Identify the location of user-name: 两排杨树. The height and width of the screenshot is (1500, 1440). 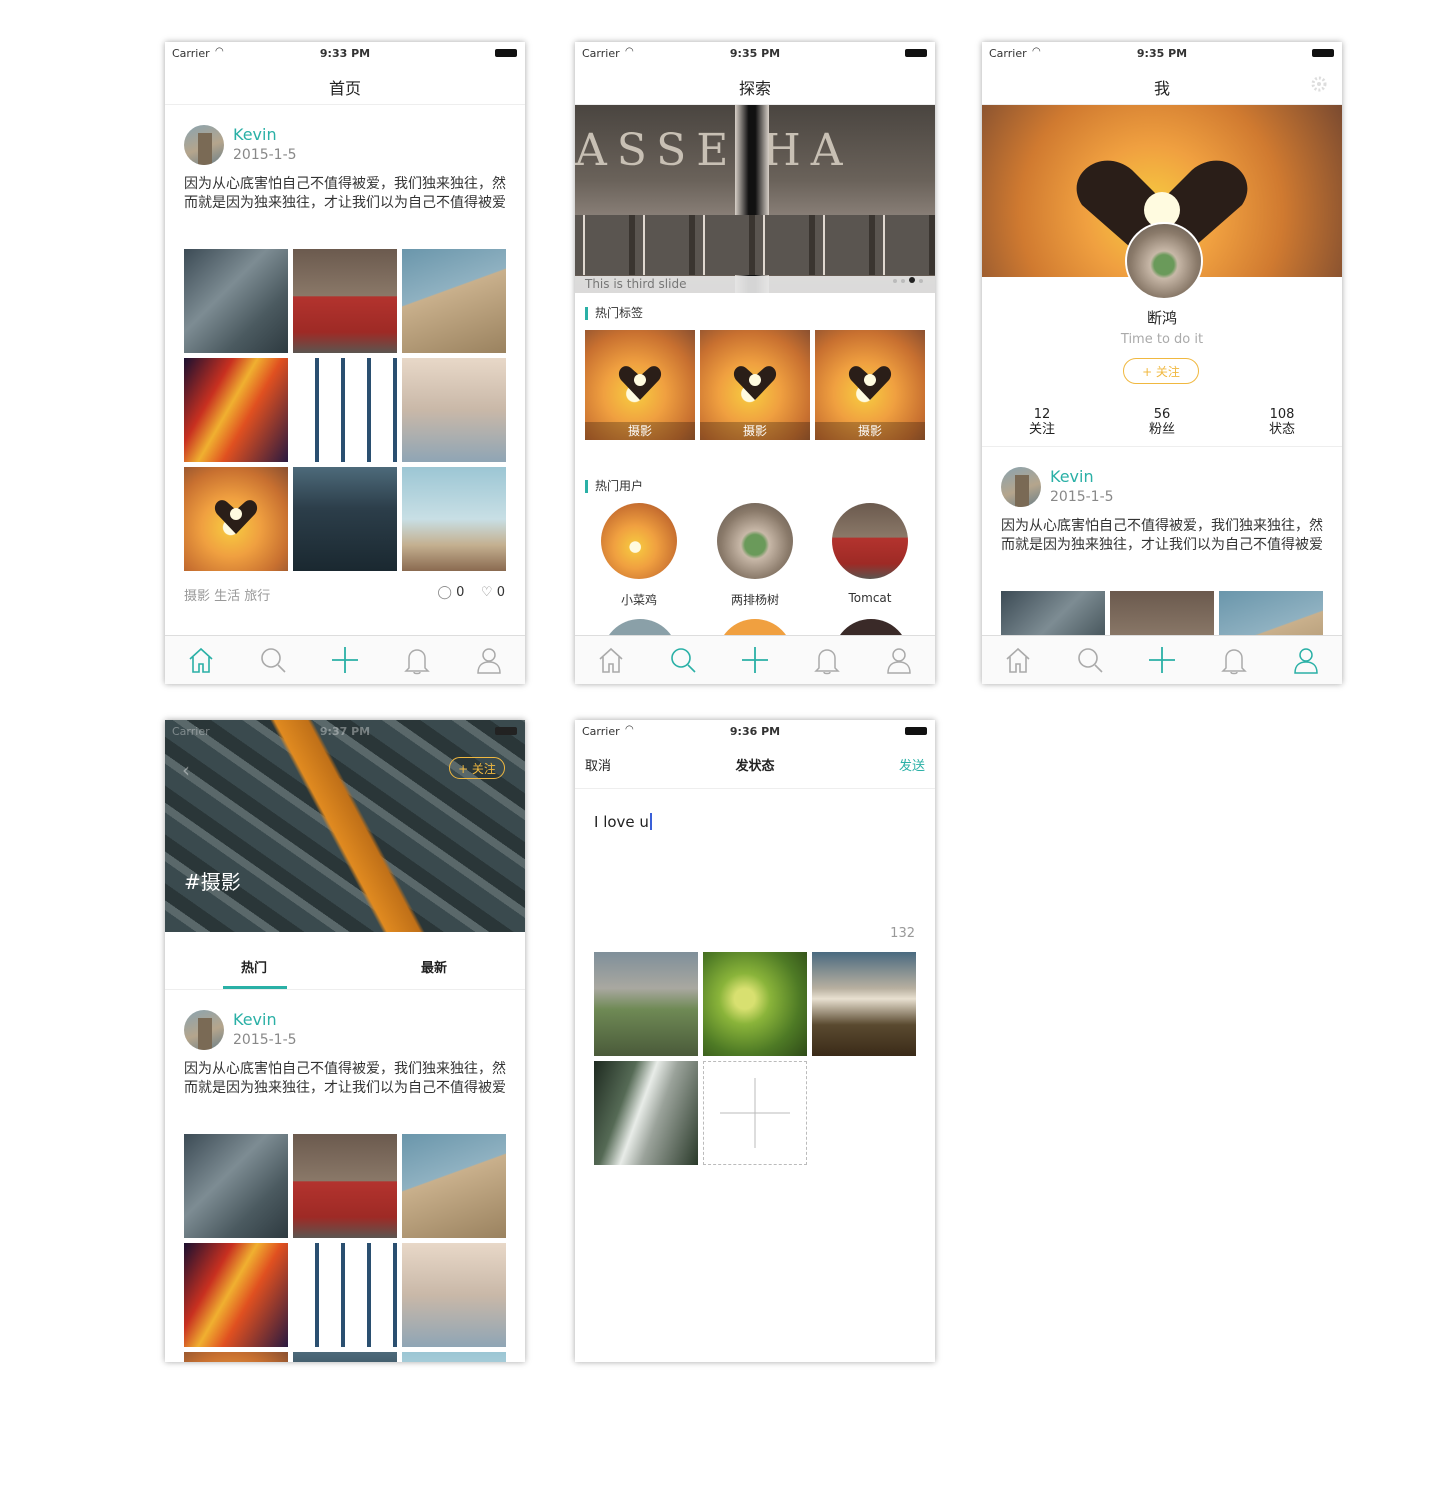
(754, 600).